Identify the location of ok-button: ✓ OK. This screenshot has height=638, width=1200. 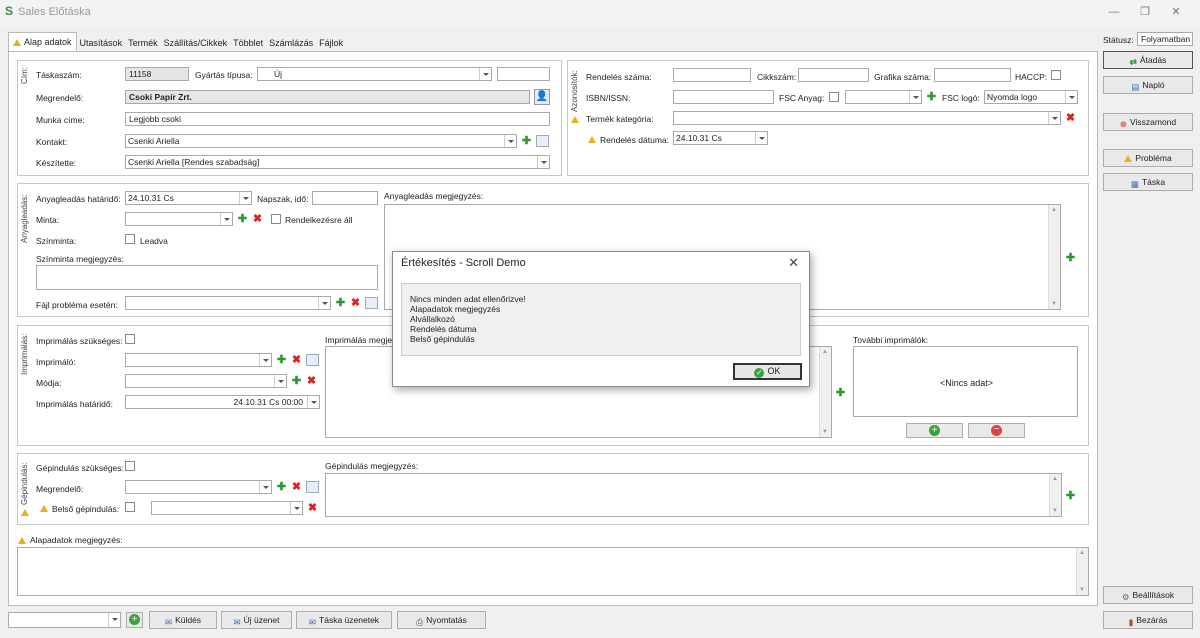
(767, 371).